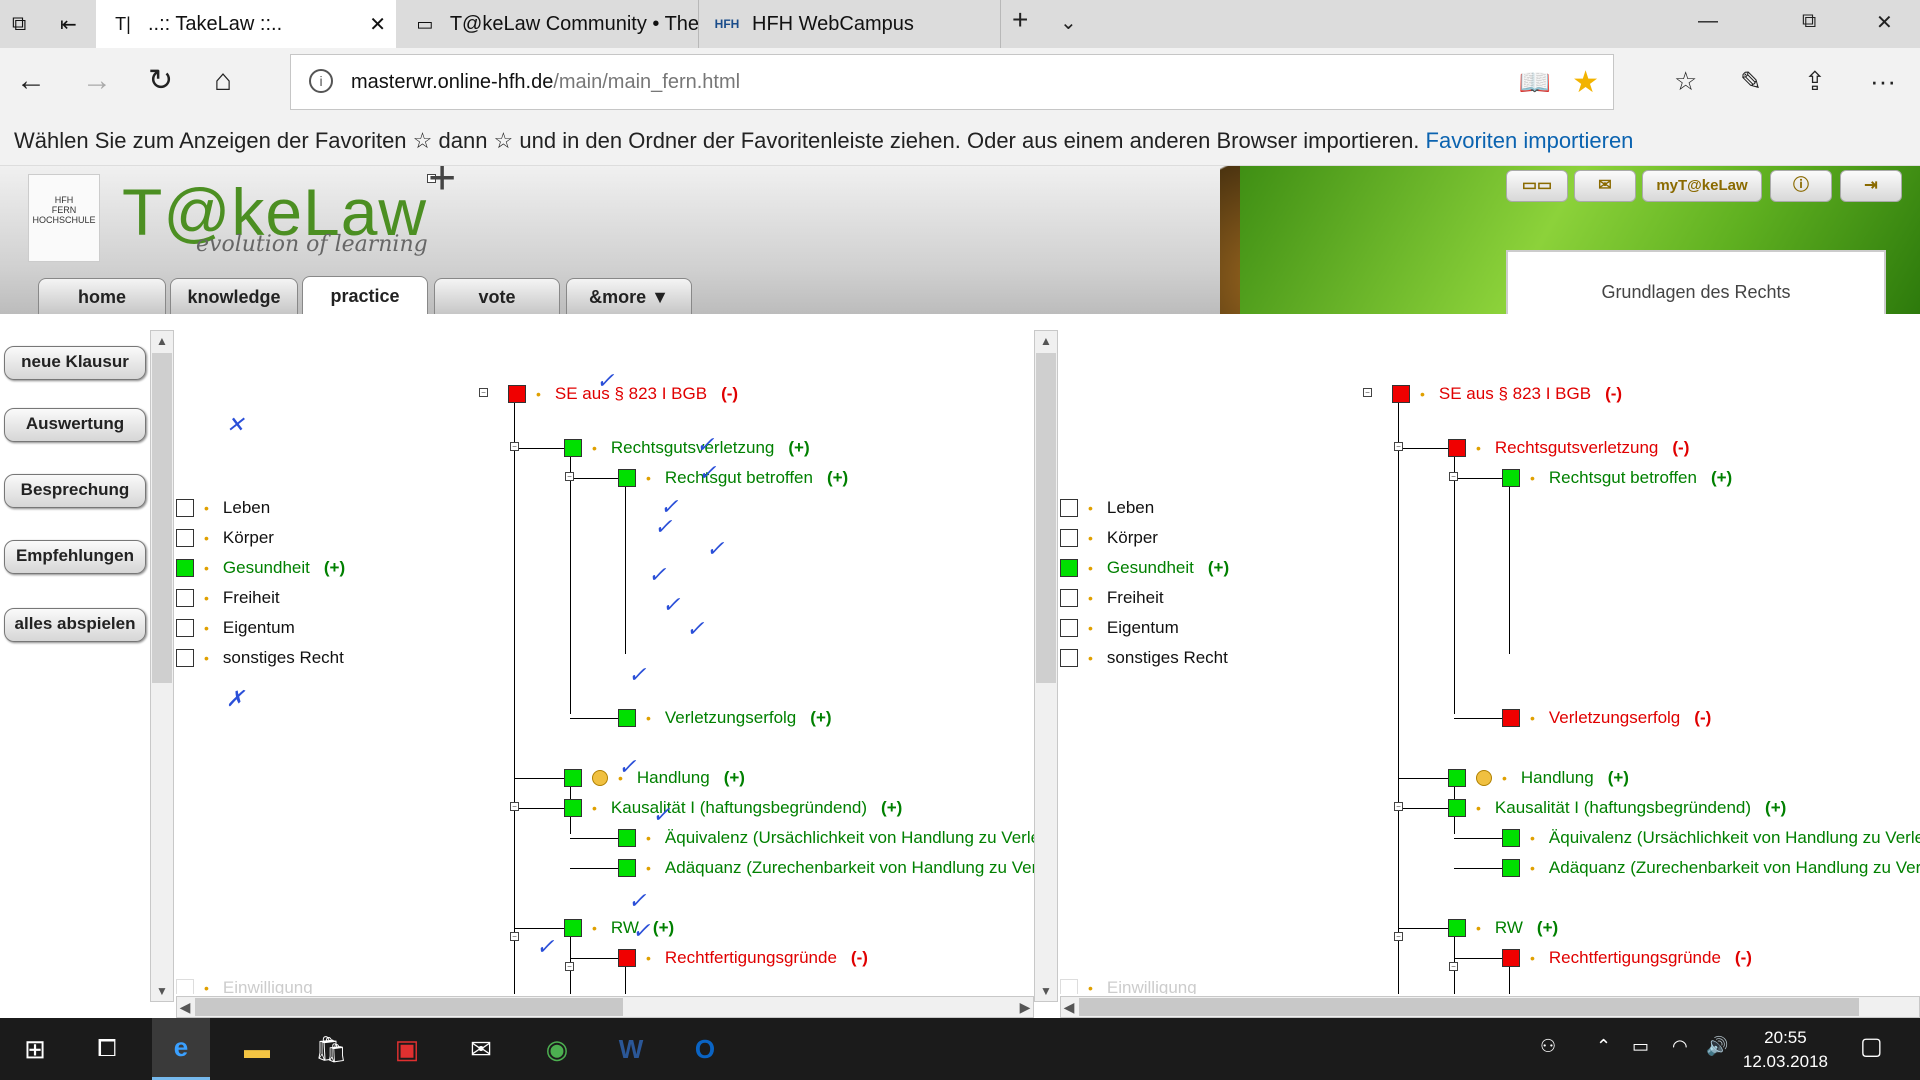 The image size is (1920, 1080). I want to click on new-tab-icon: +, so click(1020, 20).